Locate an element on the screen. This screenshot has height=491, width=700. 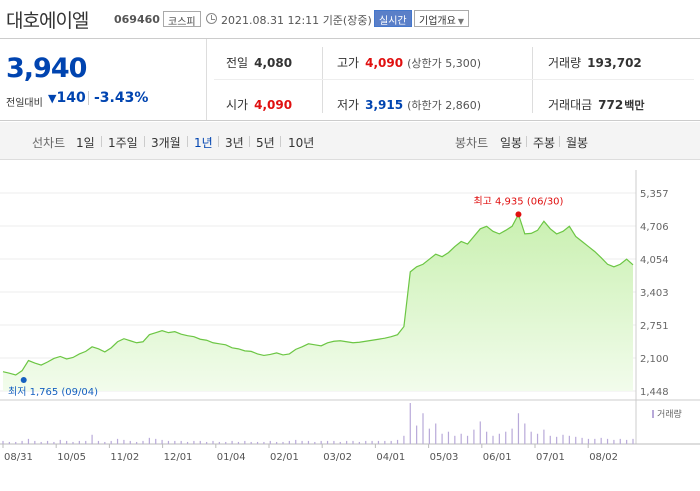
status-value: 기준(장중) is located at coordinates (347, 20).